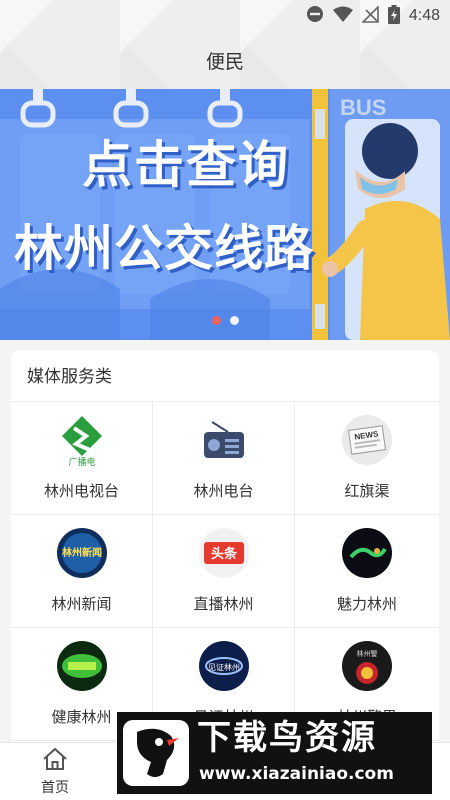 The image size is (450, 800). I want to click on service-linzhou-news: 林州新闻 林州新闻, so click(82, 571).